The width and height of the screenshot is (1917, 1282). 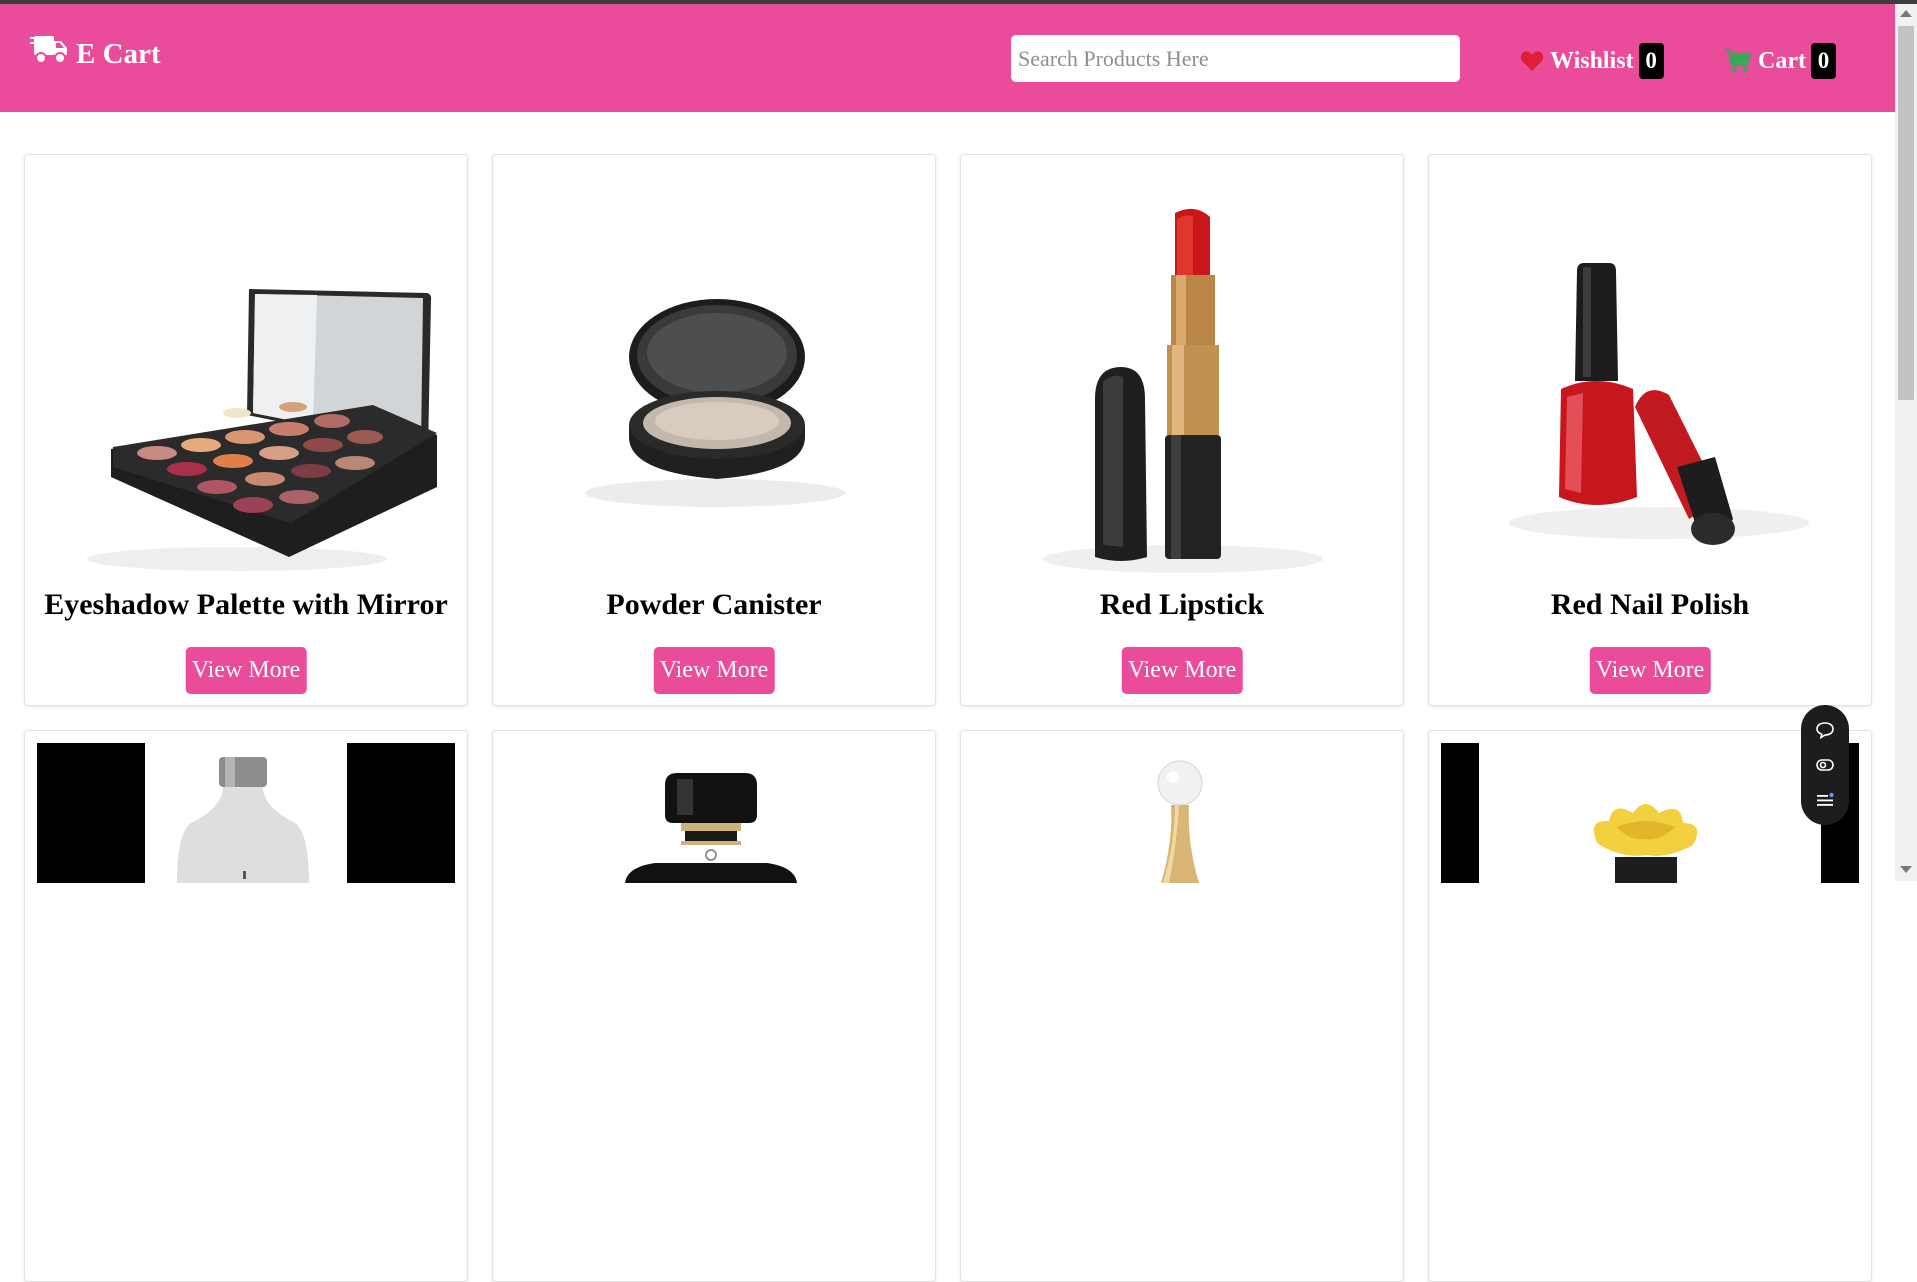 I want to click on wishlist-count-badge: 0, so click(x=1651, y=61).